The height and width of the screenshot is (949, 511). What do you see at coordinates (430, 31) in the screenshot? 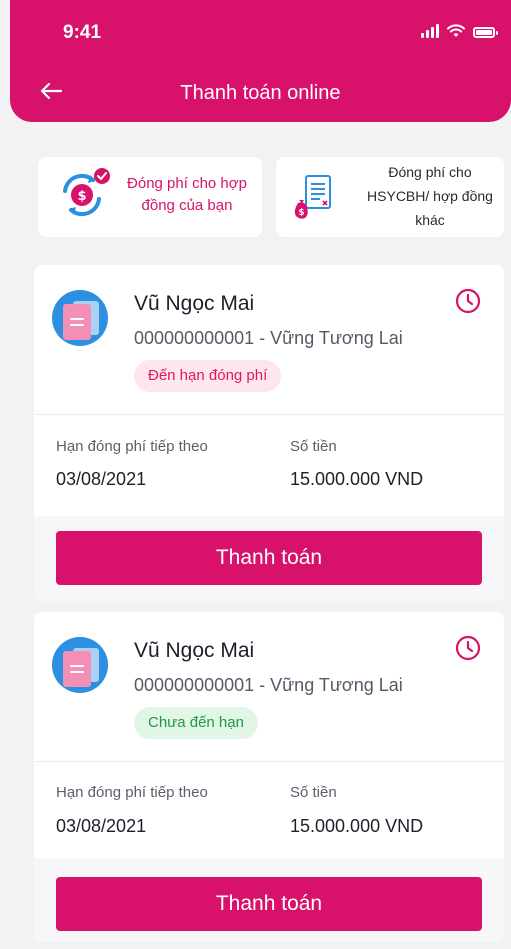
I see `signal-icon` at bounding box center [430, 31].